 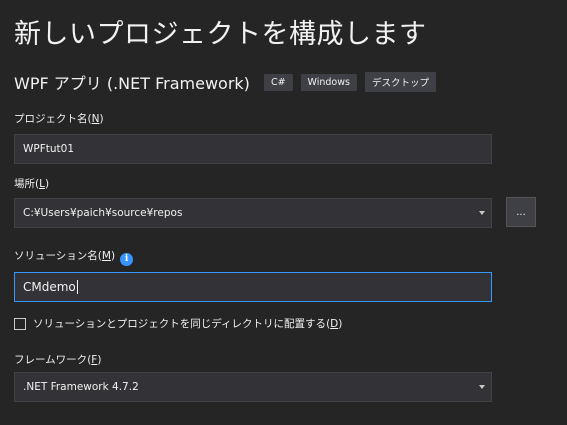 I want to click on same-directory-label: ソリューションとプロジェクトを同じディレクトリに配置する(D), so click(x=188, y=324).